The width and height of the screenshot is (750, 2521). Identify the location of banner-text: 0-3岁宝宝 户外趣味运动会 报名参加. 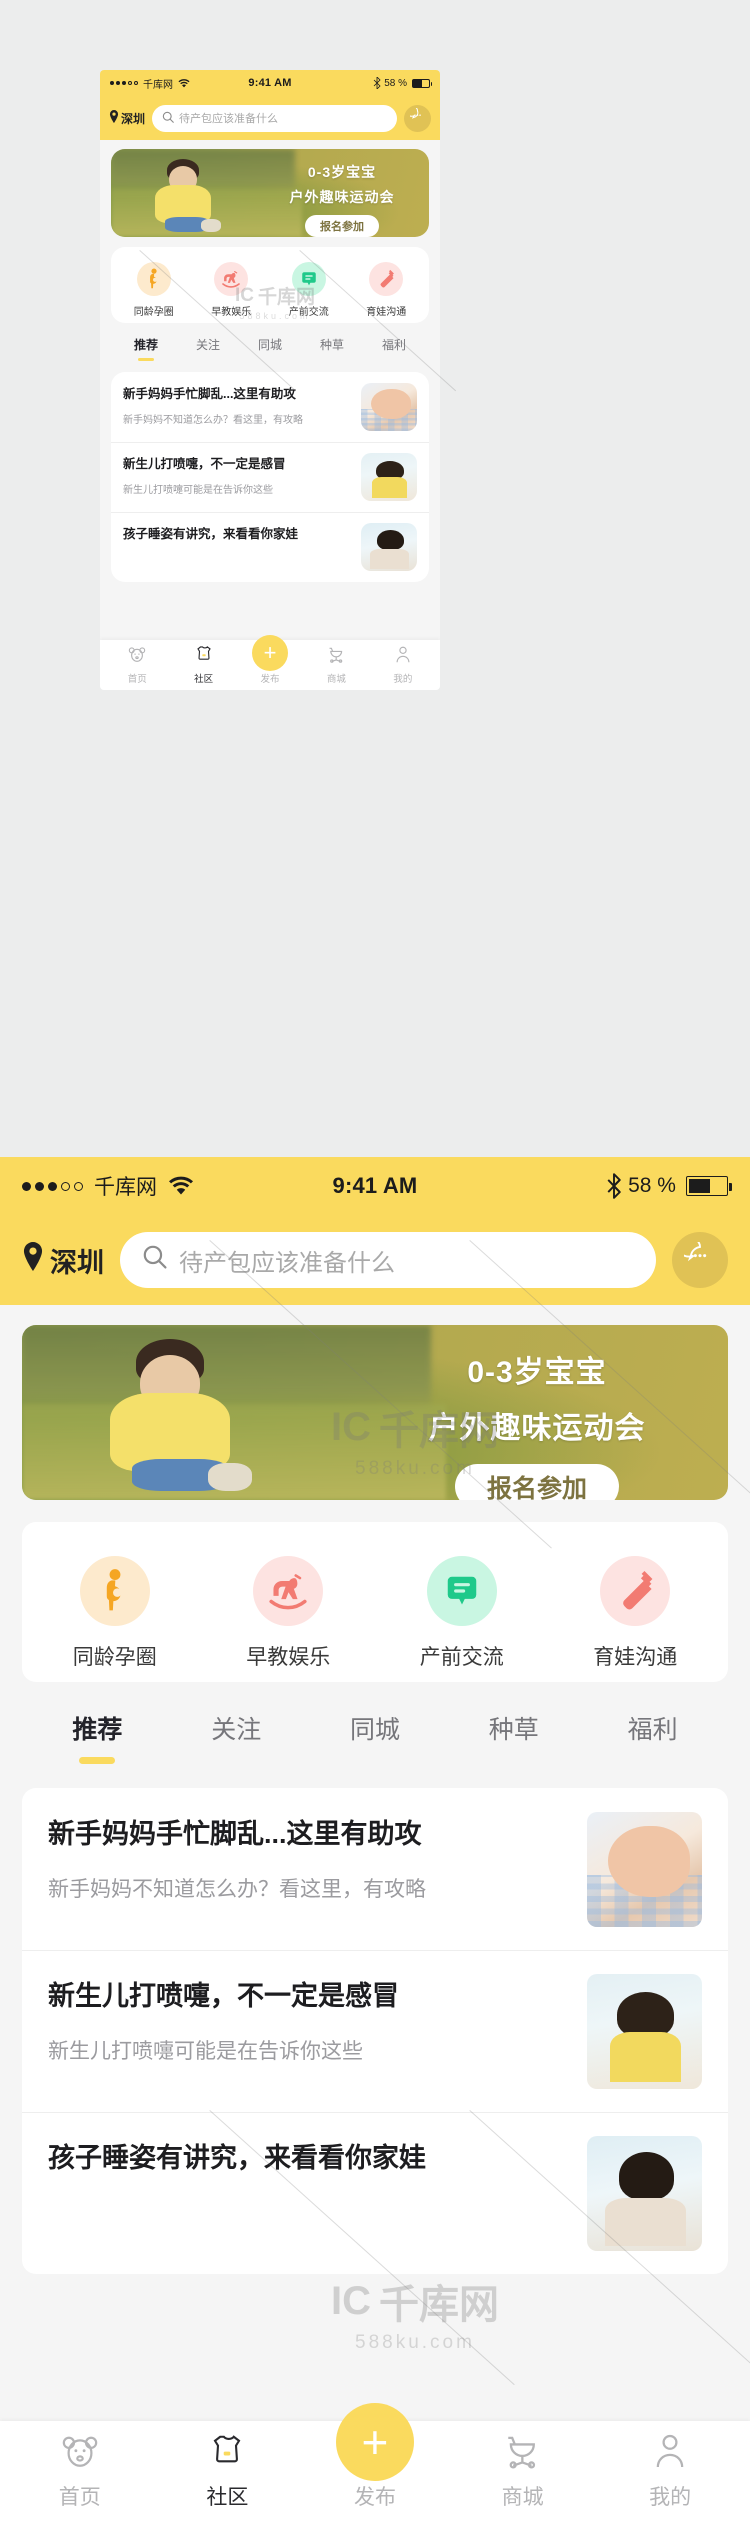
(342, 199).